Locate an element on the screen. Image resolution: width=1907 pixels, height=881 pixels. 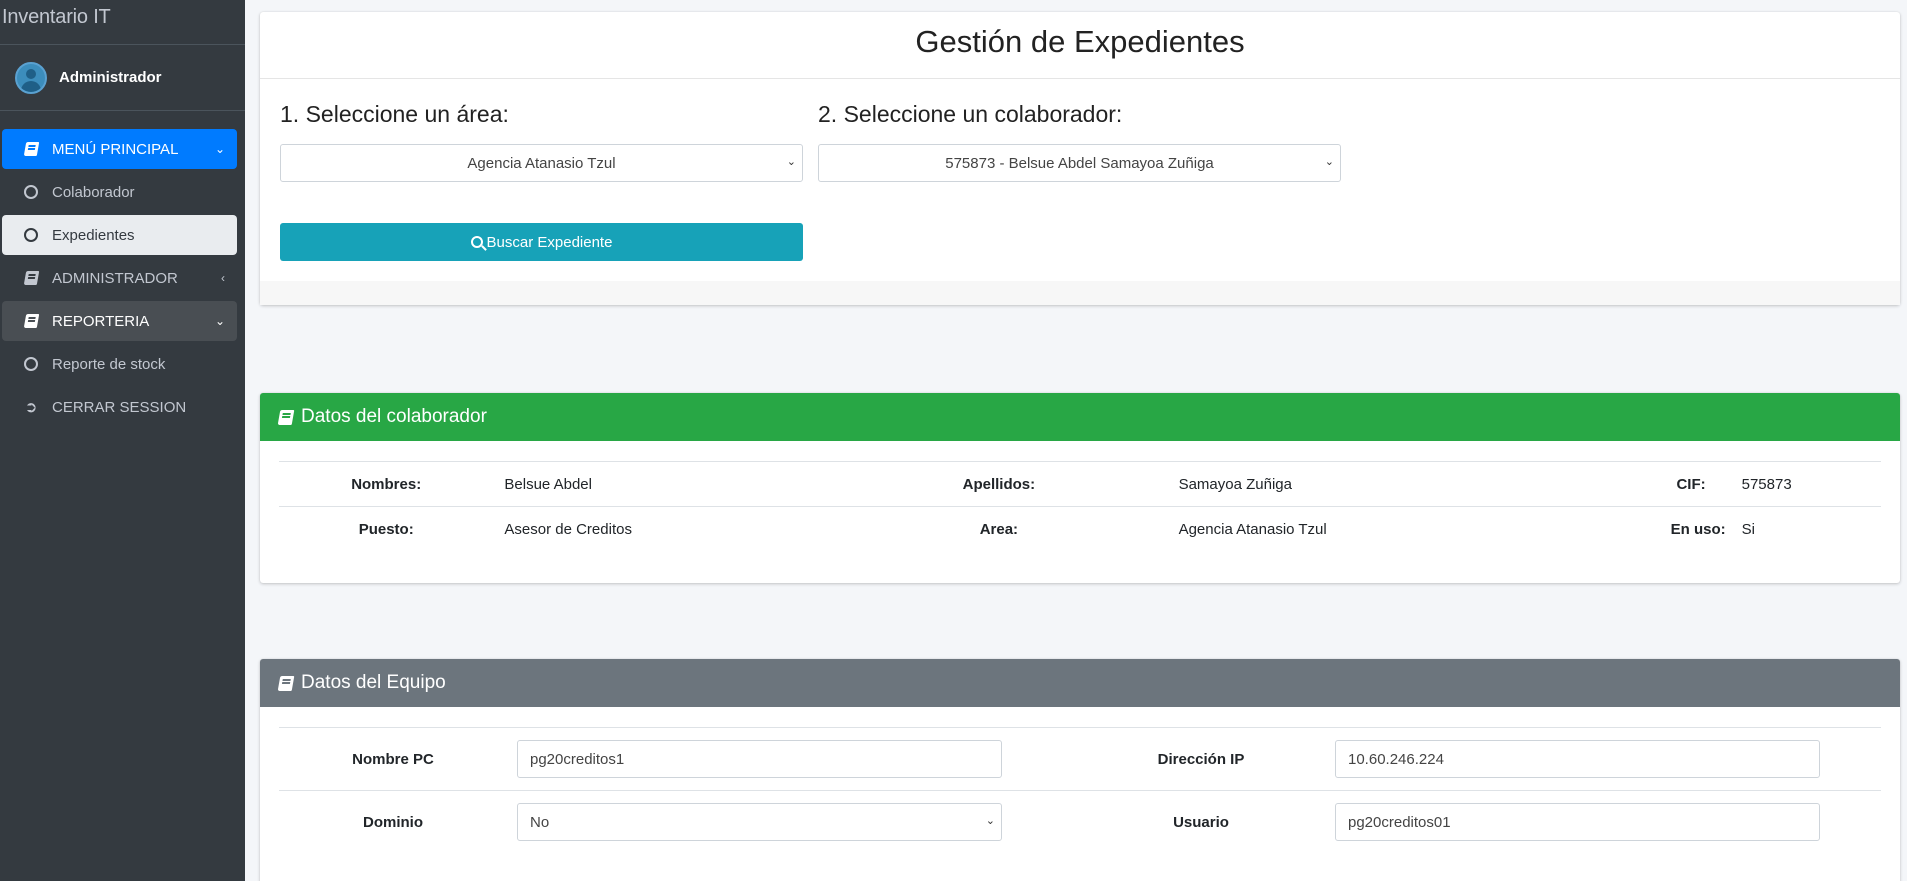
user-panel: Administrador is located at coordinates (122, 78).